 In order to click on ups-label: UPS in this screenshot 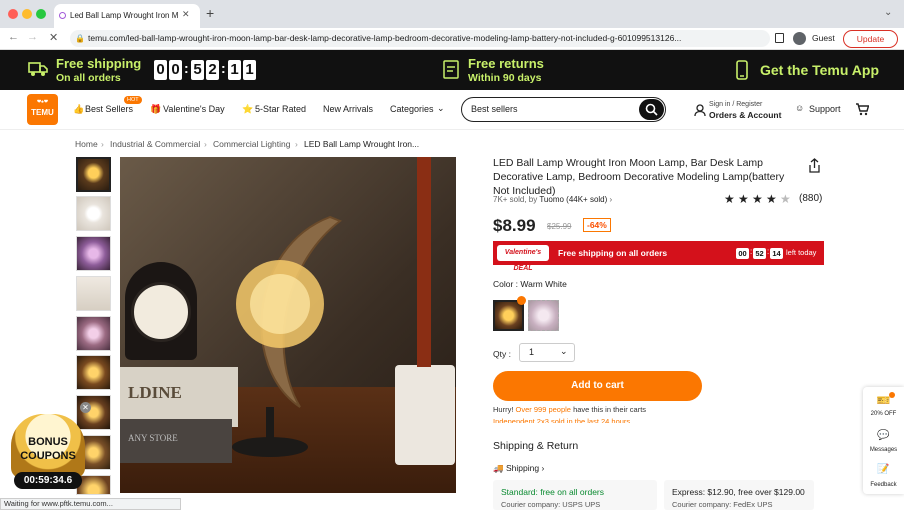, I will do `click(765, 504)`.